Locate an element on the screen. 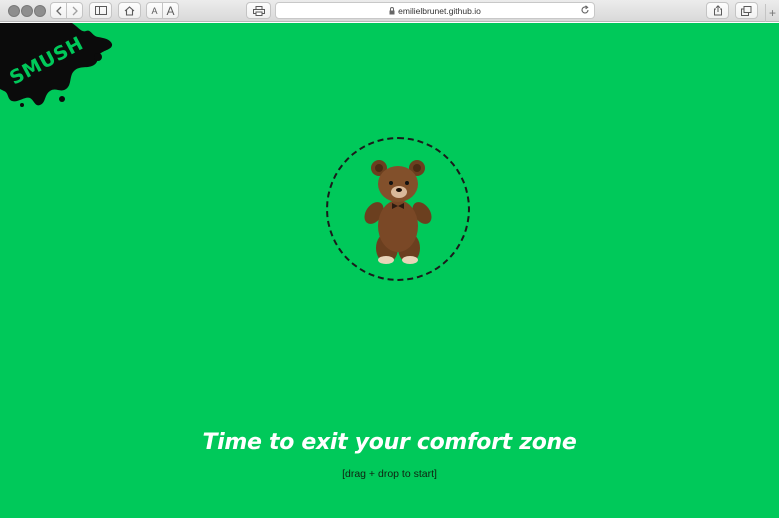 This screenshot has width=779, height=518. home-icon is located at coordinates (129, 10).